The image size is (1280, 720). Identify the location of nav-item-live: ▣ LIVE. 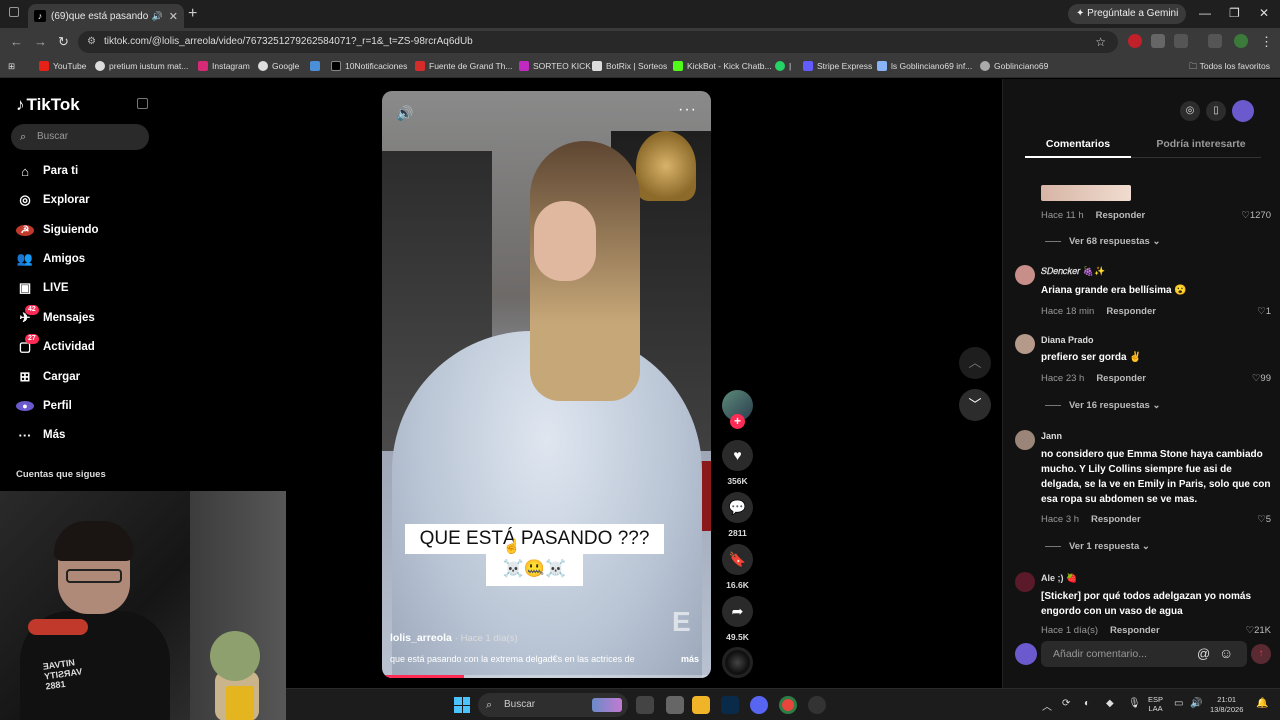
(42, 288).